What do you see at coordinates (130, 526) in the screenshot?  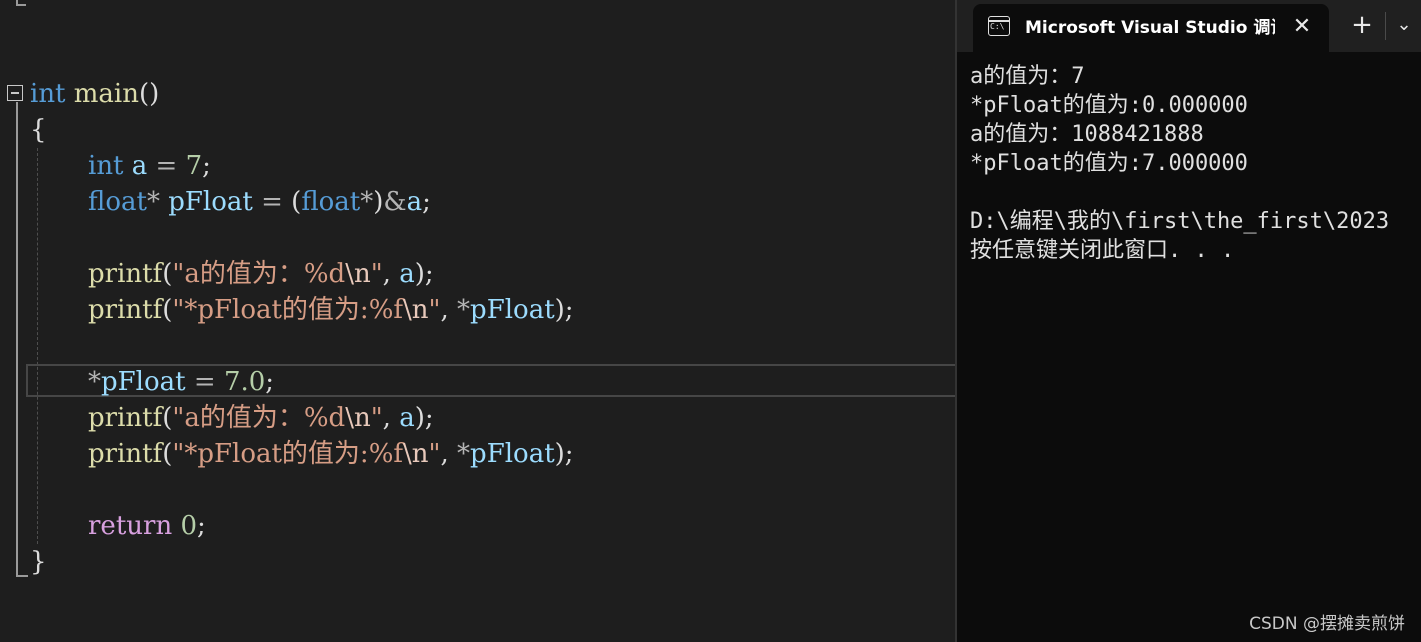 I see `code-token: return` at bounding box center [130, 526].